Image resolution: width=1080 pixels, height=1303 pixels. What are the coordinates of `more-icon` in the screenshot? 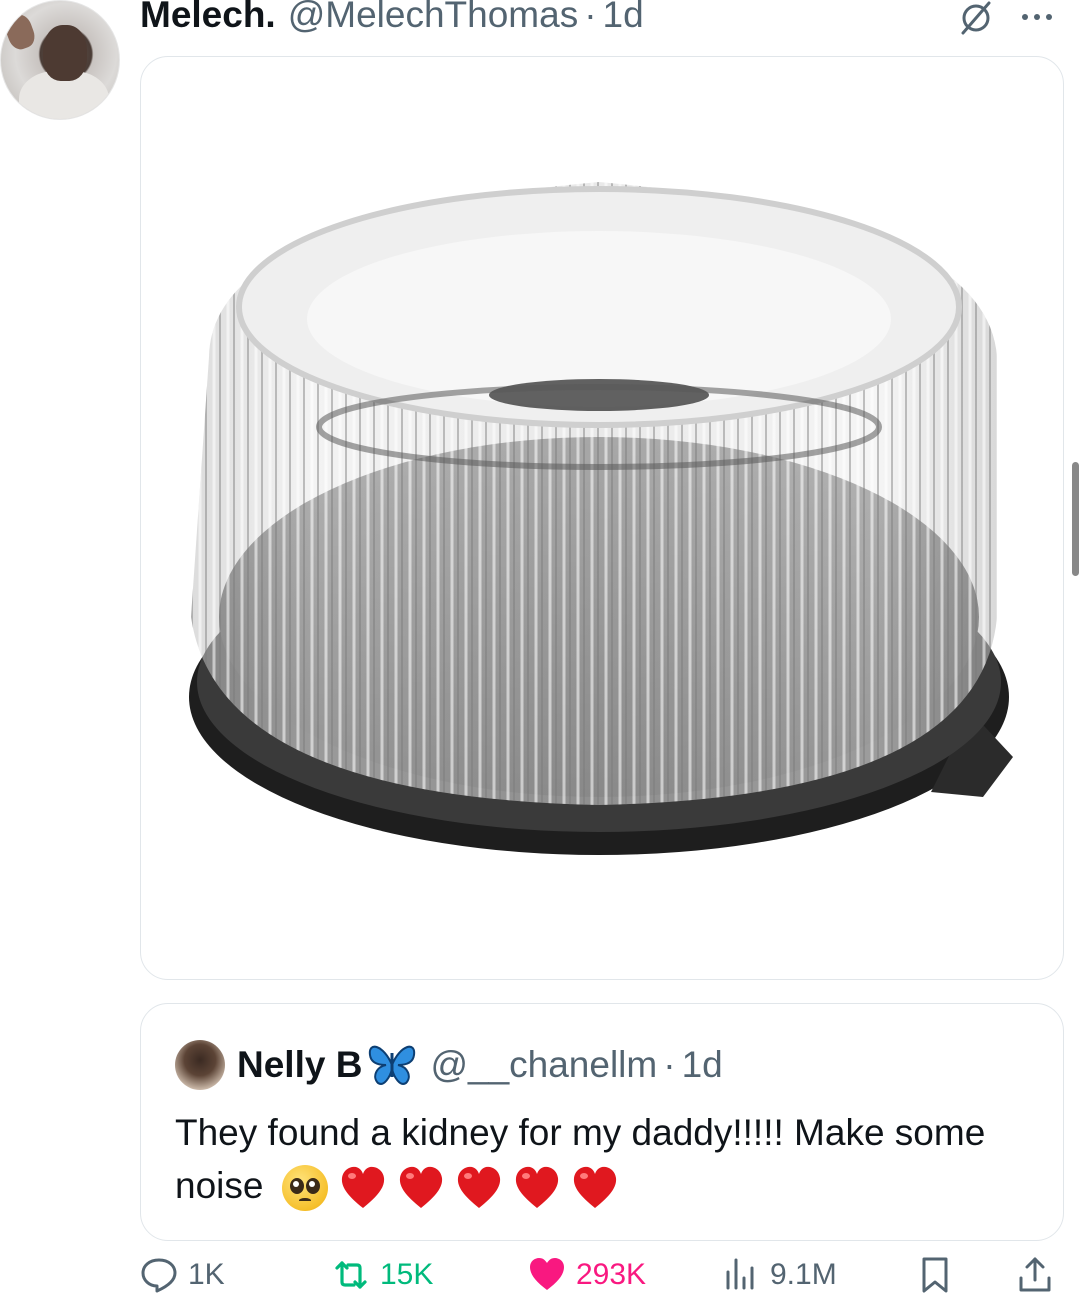 It's located at (1037, 17).